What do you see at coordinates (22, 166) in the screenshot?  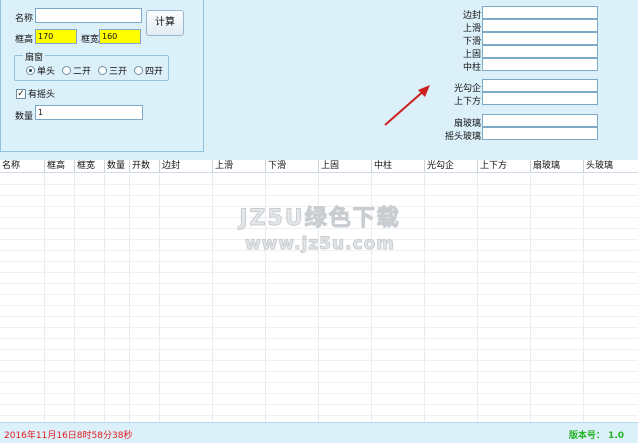 I see `col-header: 名称` at bounding box center [22, 166].